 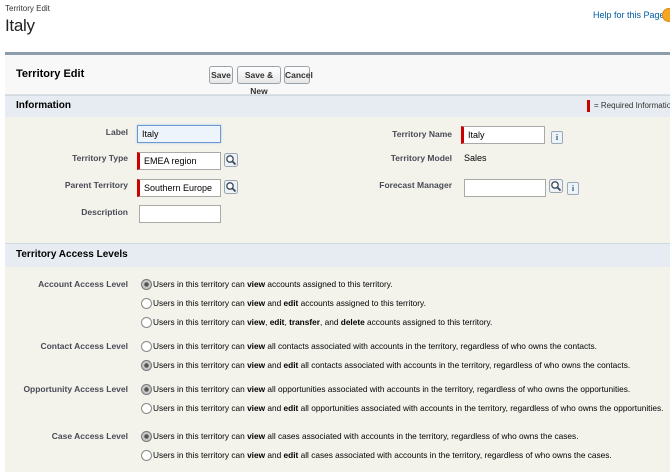 What do you see at coordinates (179, 188) in the screenshot?
I see `parent-territory-input` at bounding box center [179, 188].